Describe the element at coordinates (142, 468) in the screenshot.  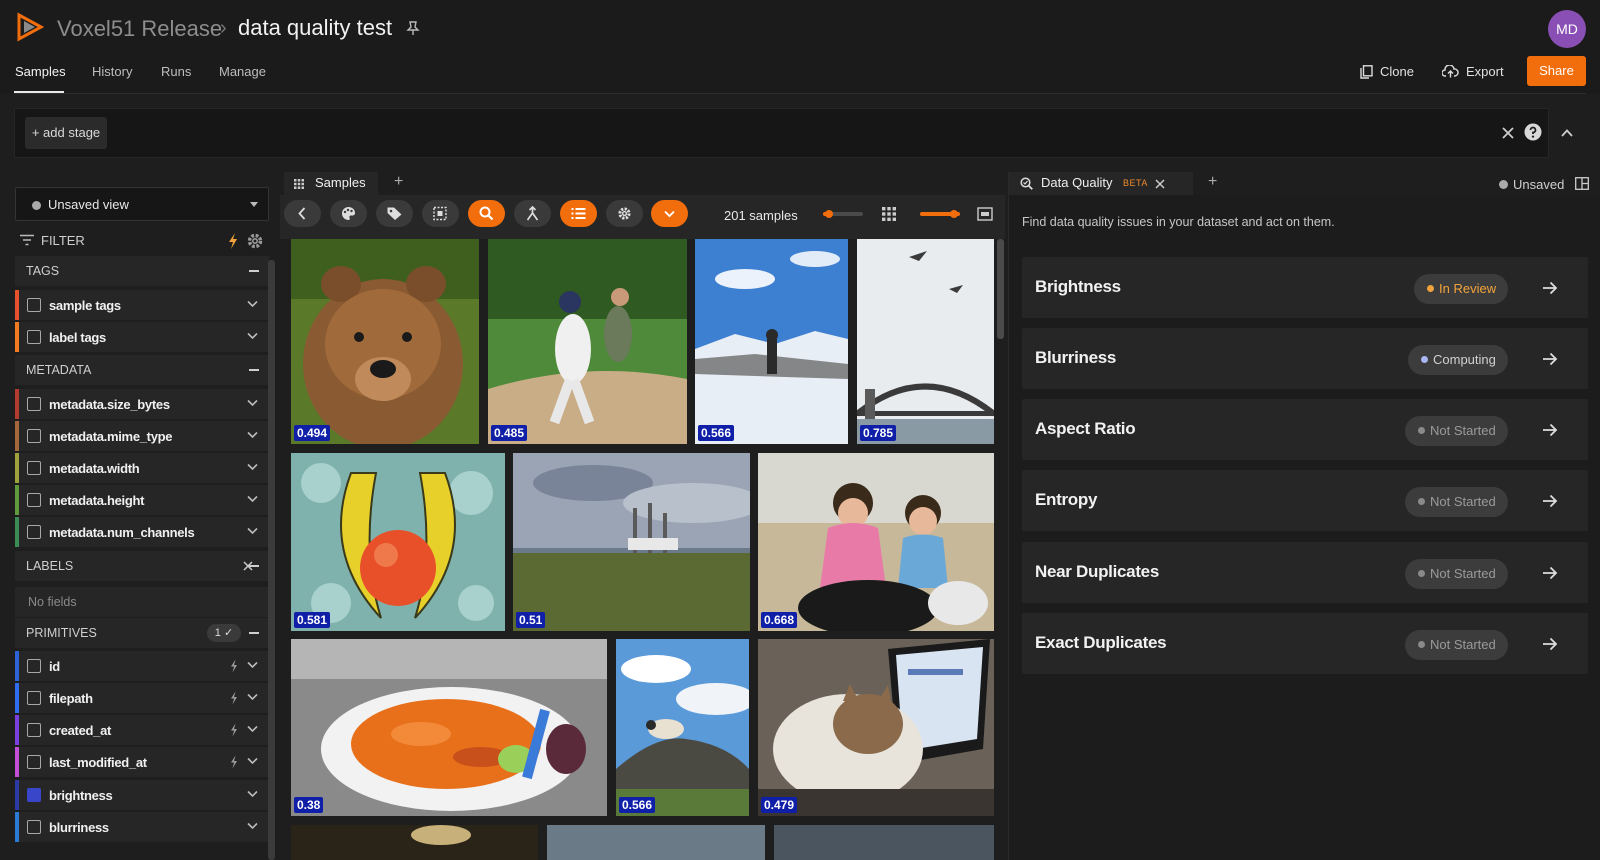
I see `field-metadata-width: metadata.width` at that location.